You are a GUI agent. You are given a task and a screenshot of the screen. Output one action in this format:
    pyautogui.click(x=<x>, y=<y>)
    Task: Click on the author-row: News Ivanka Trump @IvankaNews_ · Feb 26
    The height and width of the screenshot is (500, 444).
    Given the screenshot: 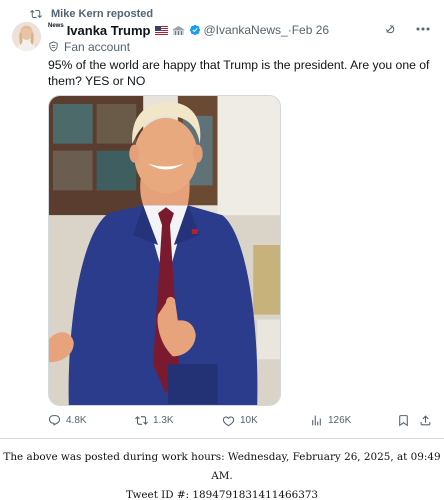 What is the action you would take?
    pyautogui.click(x=240, y=30)
    